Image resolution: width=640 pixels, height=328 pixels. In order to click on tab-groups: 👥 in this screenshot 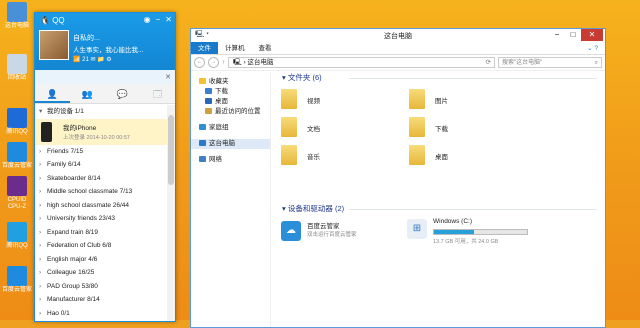, I will do `click(87, 93)`.